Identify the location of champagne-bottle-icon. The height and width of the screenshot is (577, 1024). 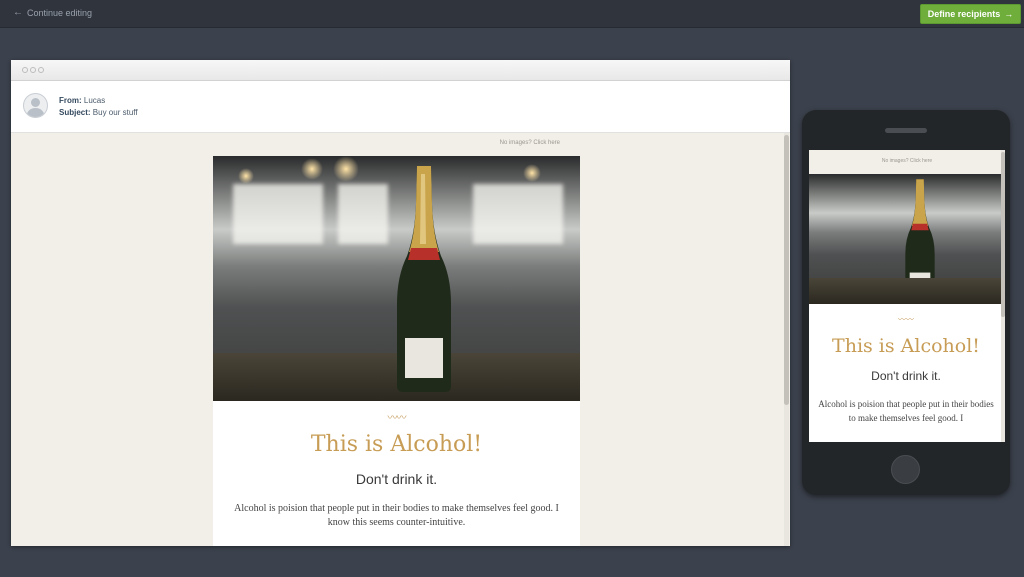
(424, 279).